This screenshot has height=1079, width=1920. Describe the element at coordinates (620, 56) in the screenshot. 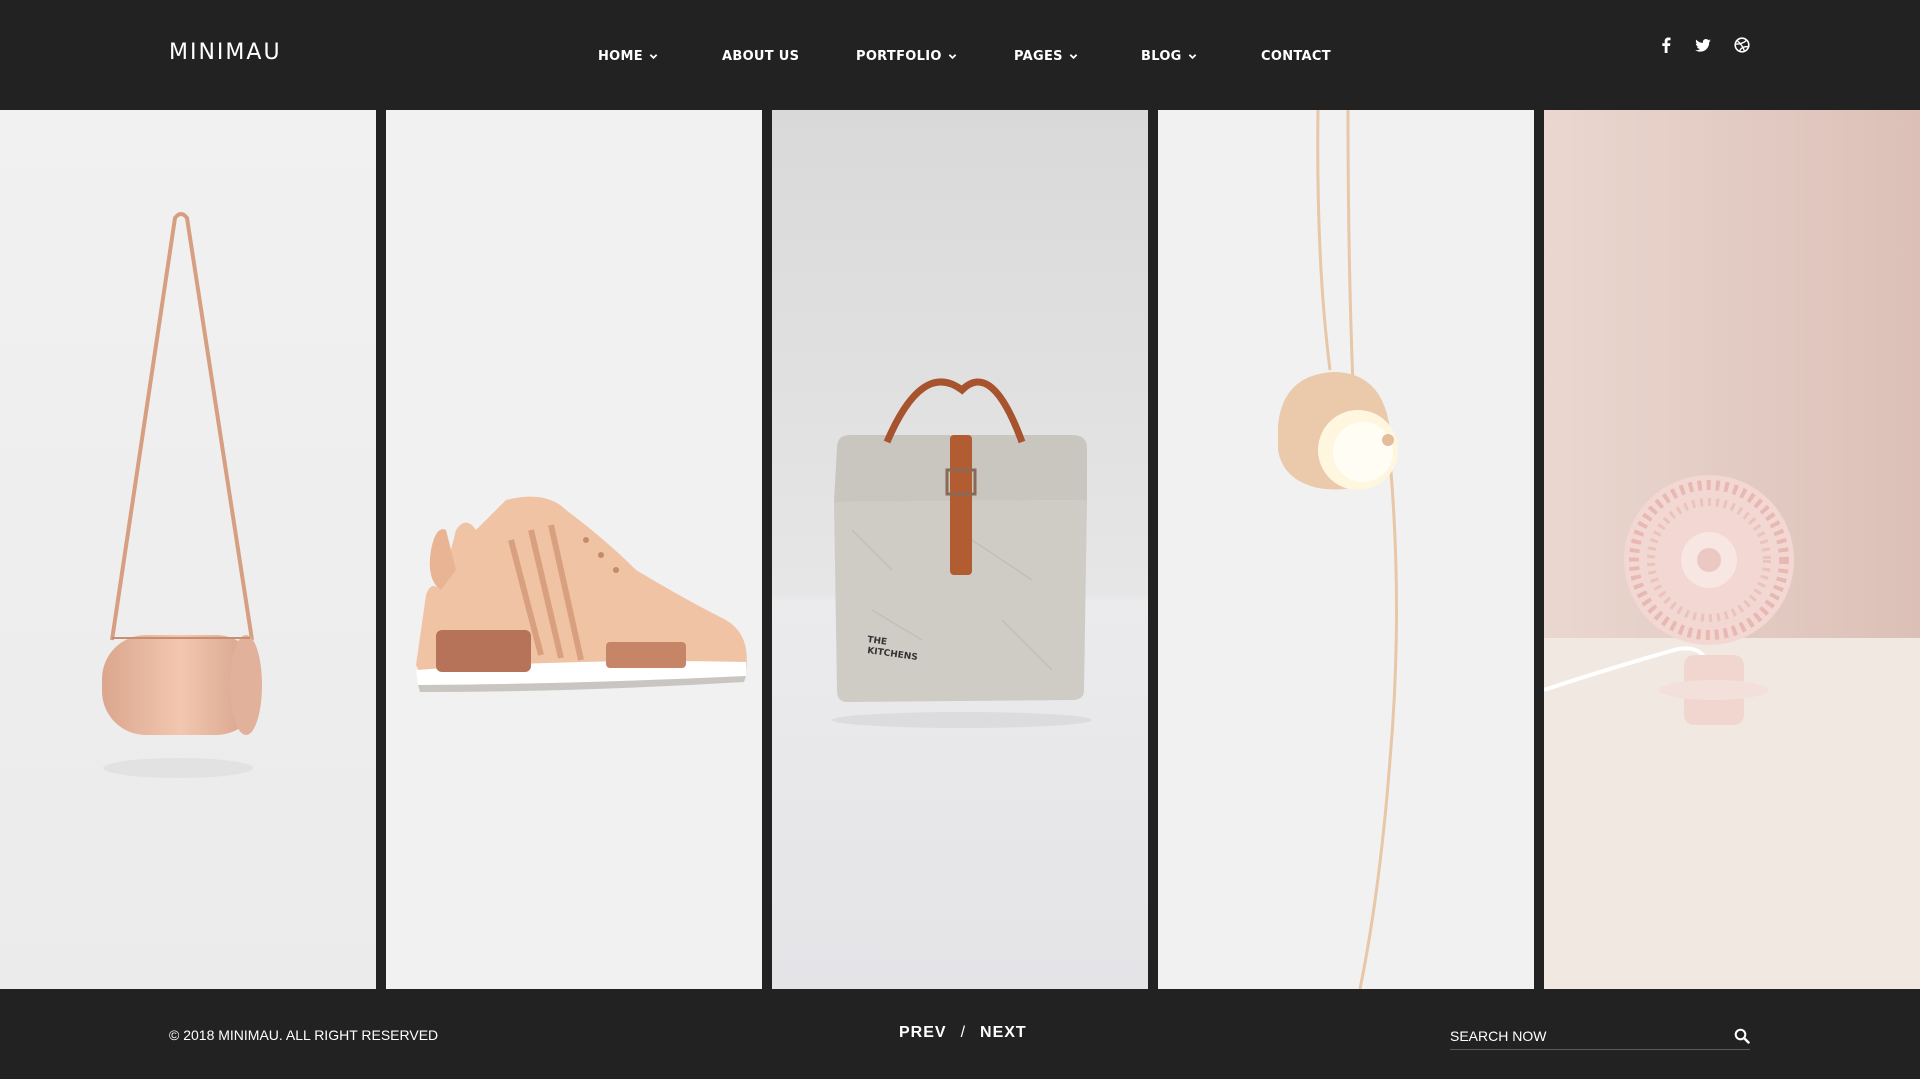

I see `nav-item-label: HOME` at that location.